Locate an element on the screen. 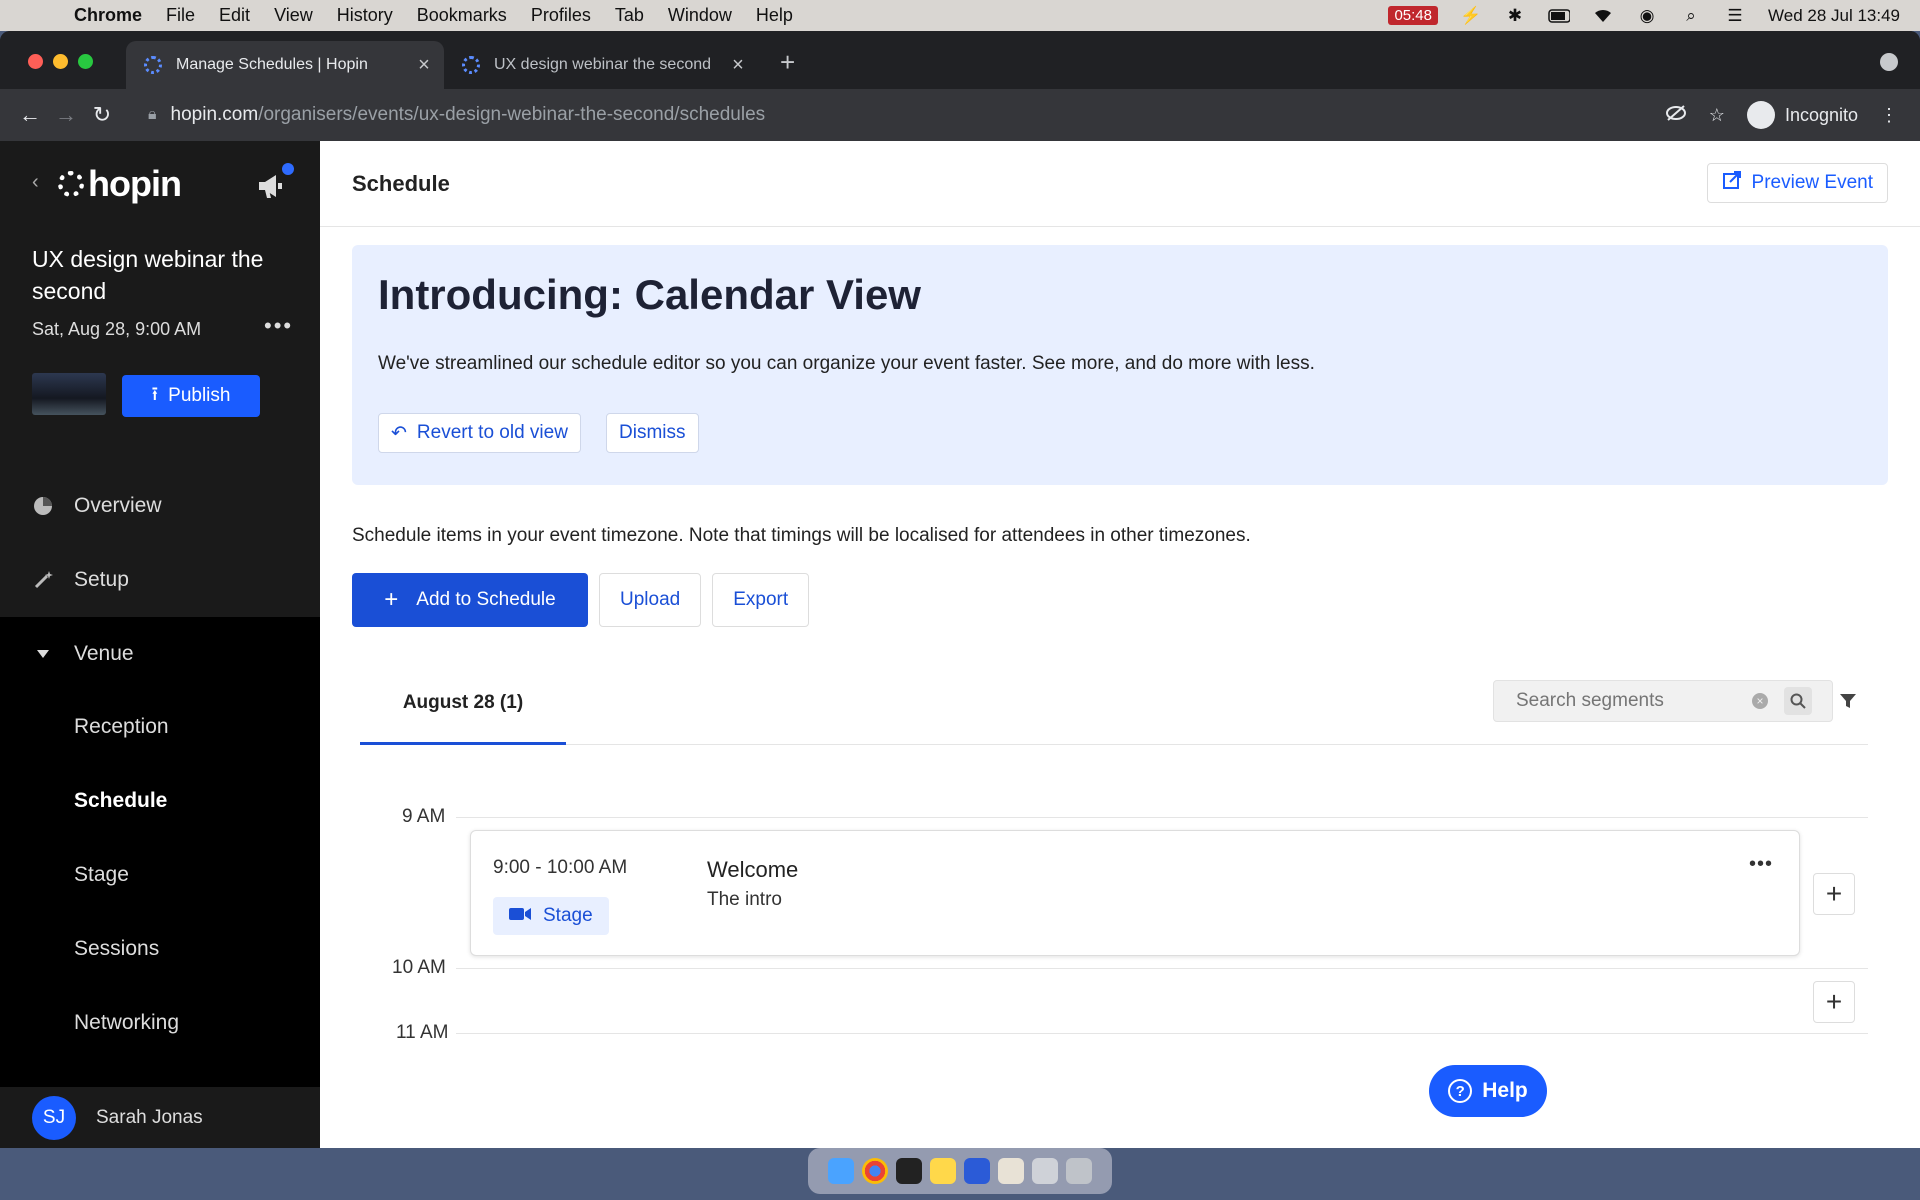  bluetooth-icon: ✱ is located at coordinates (1515, 15).